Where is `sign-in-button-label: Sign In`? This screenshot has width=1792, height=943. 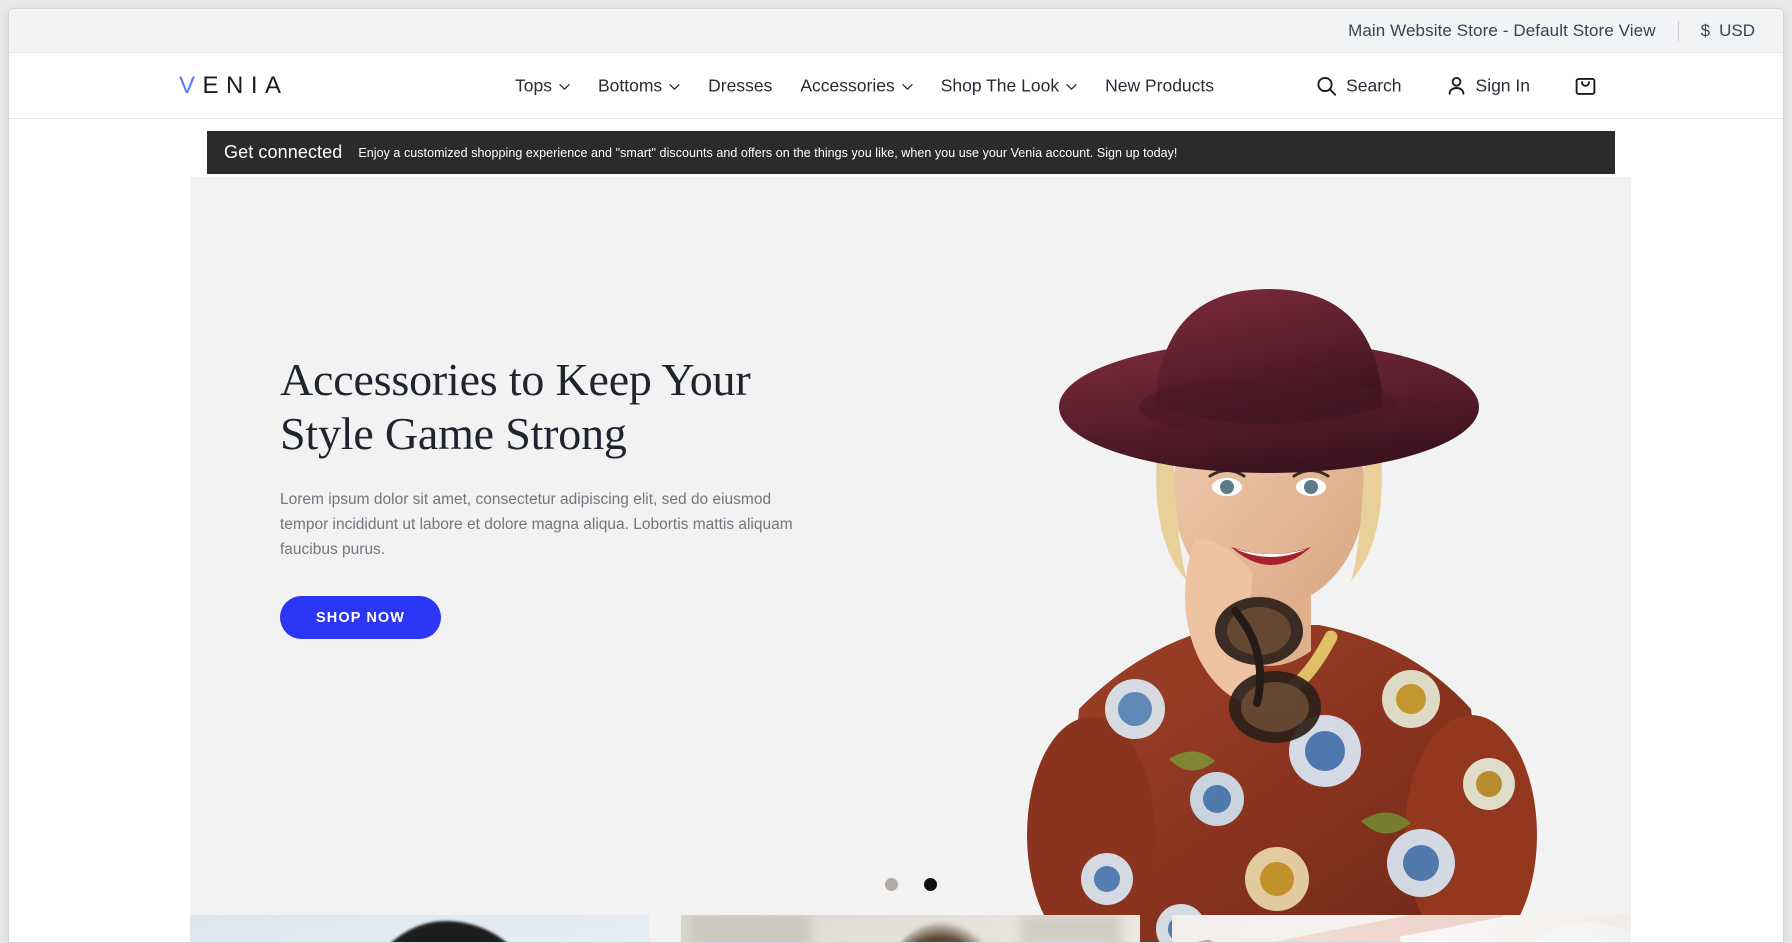
sign-in-button-label: Sign In is located at coordinates (1502, 85).